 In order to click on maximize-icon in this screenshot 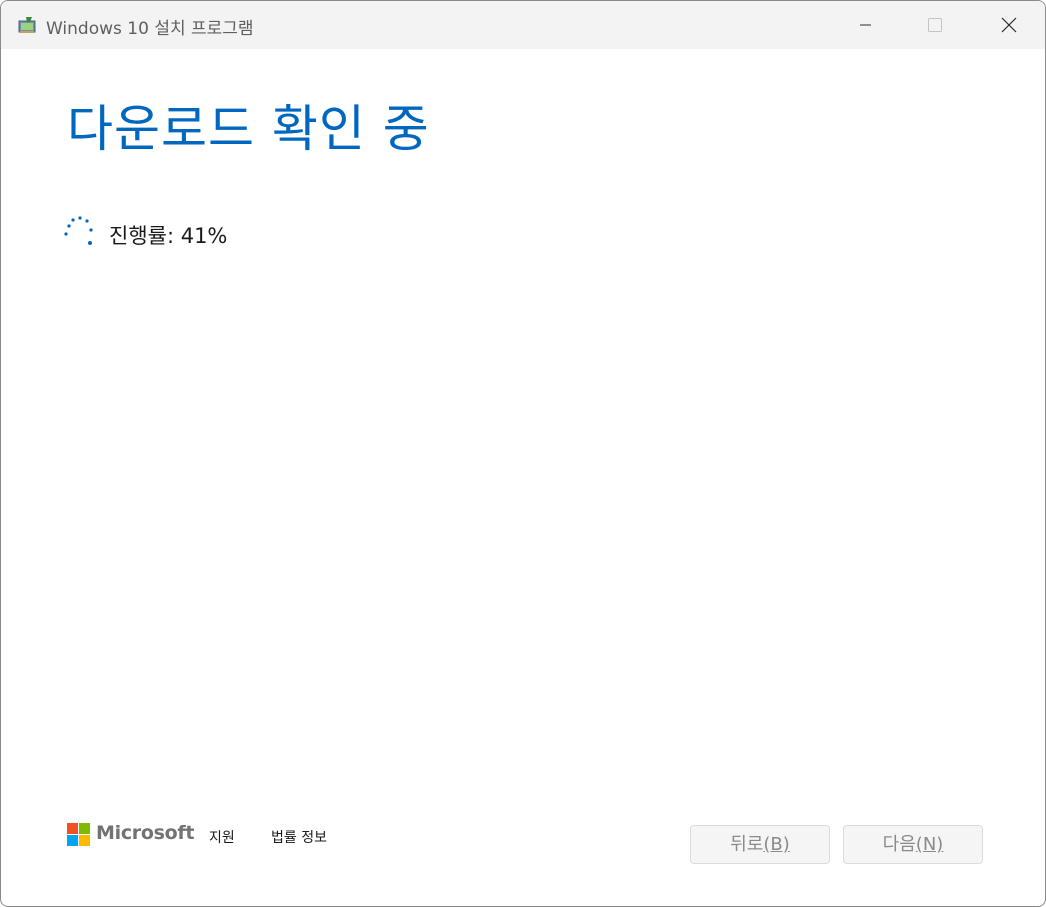, I will do `click(935, 25)`.